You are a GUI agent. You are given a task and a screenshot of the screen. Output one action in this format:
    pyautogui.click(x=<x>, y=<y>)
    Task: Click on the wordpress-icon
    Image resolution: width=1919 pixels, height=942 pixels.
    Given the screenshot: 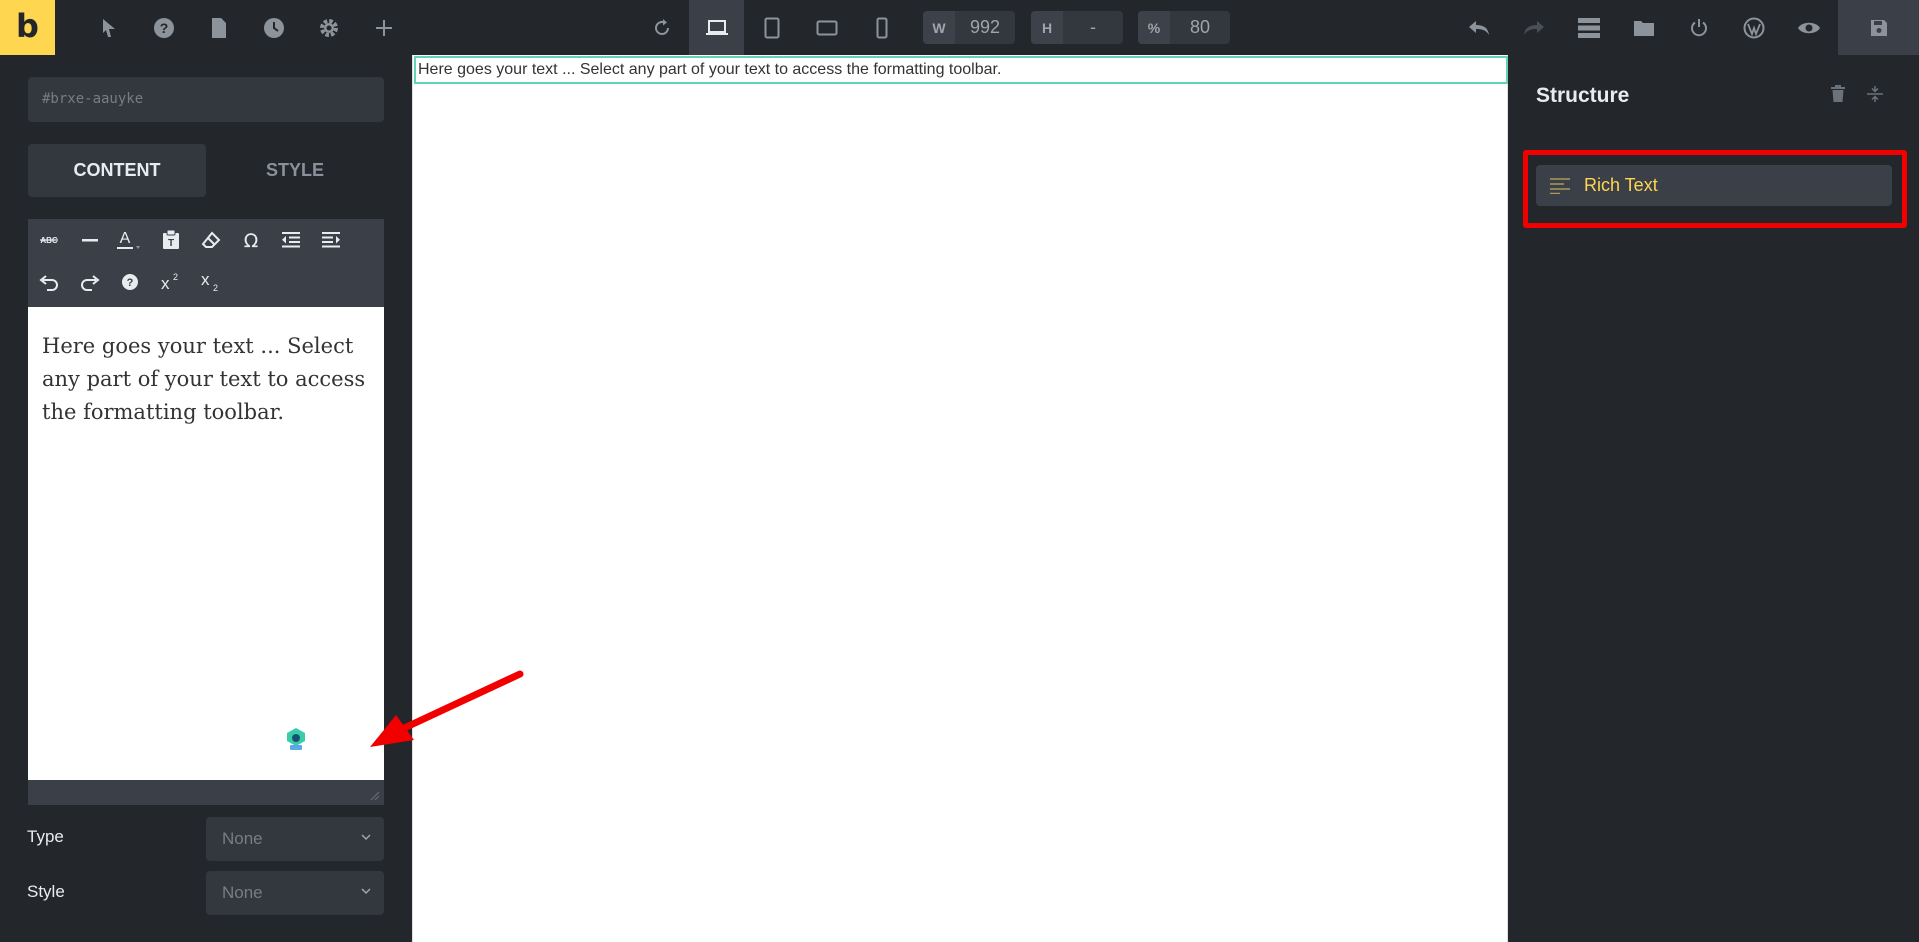 What is the action you would take?
    pyautogui.click(x=1754, y=27)
    